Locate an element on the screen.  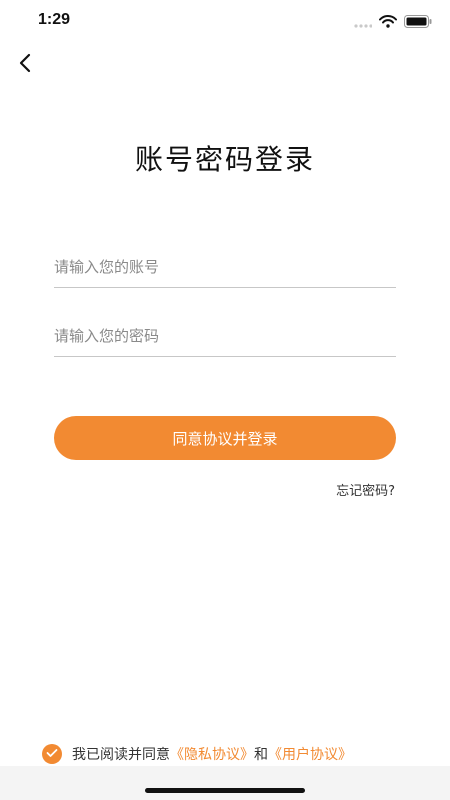
account-input is located at coordinates (225, 267).